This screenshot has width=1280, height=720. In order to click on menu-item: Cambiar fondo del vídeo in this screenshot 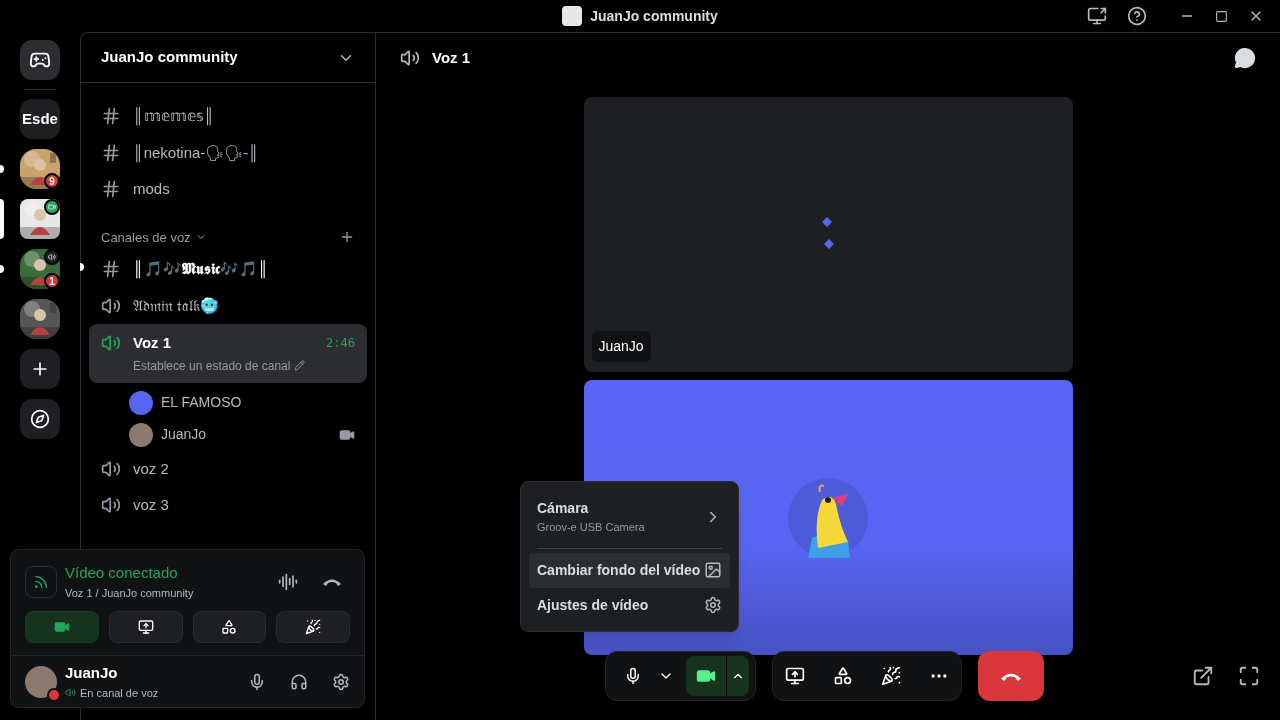, I will do `click(629, 570)`.